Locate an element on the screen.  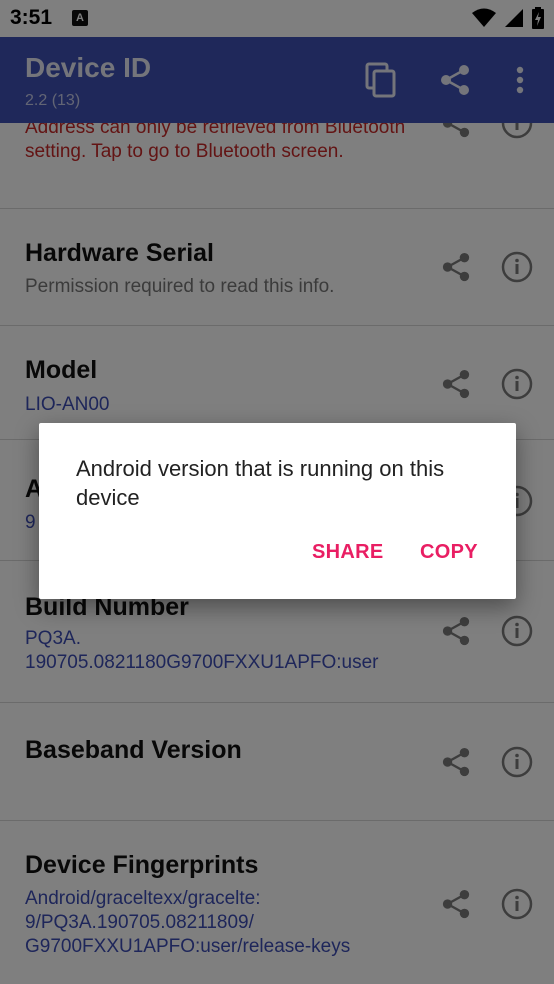
dialog-share-button: SHARE is located at coordinates (348, 552).